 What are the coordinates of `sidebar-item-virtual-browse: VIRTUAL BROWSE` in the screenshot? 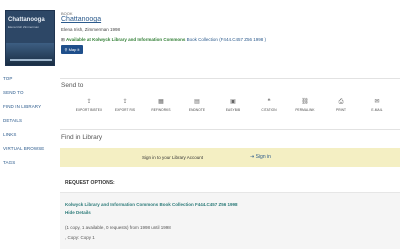 It's located at (23, 149).